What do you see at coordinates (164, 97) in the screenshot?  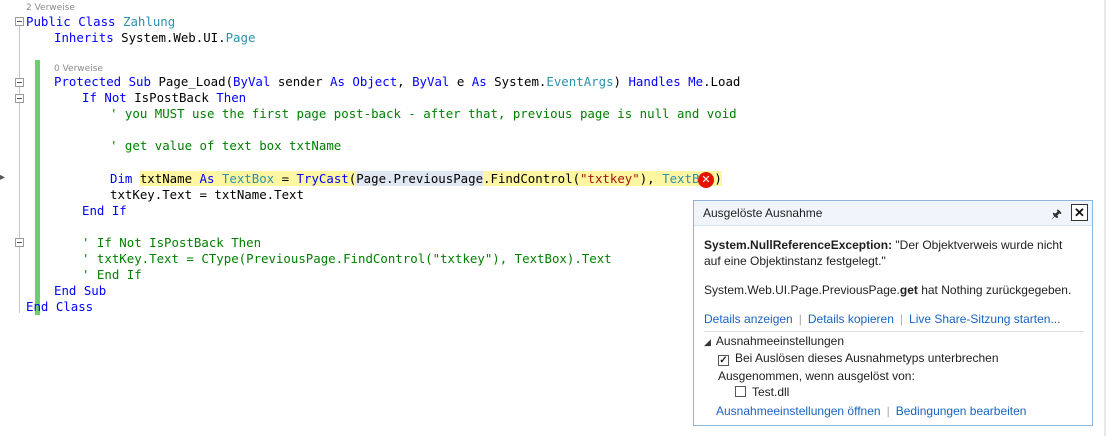 I see `code-line-5: If Not IsPostBack Then` at bounding box center [164, 97].